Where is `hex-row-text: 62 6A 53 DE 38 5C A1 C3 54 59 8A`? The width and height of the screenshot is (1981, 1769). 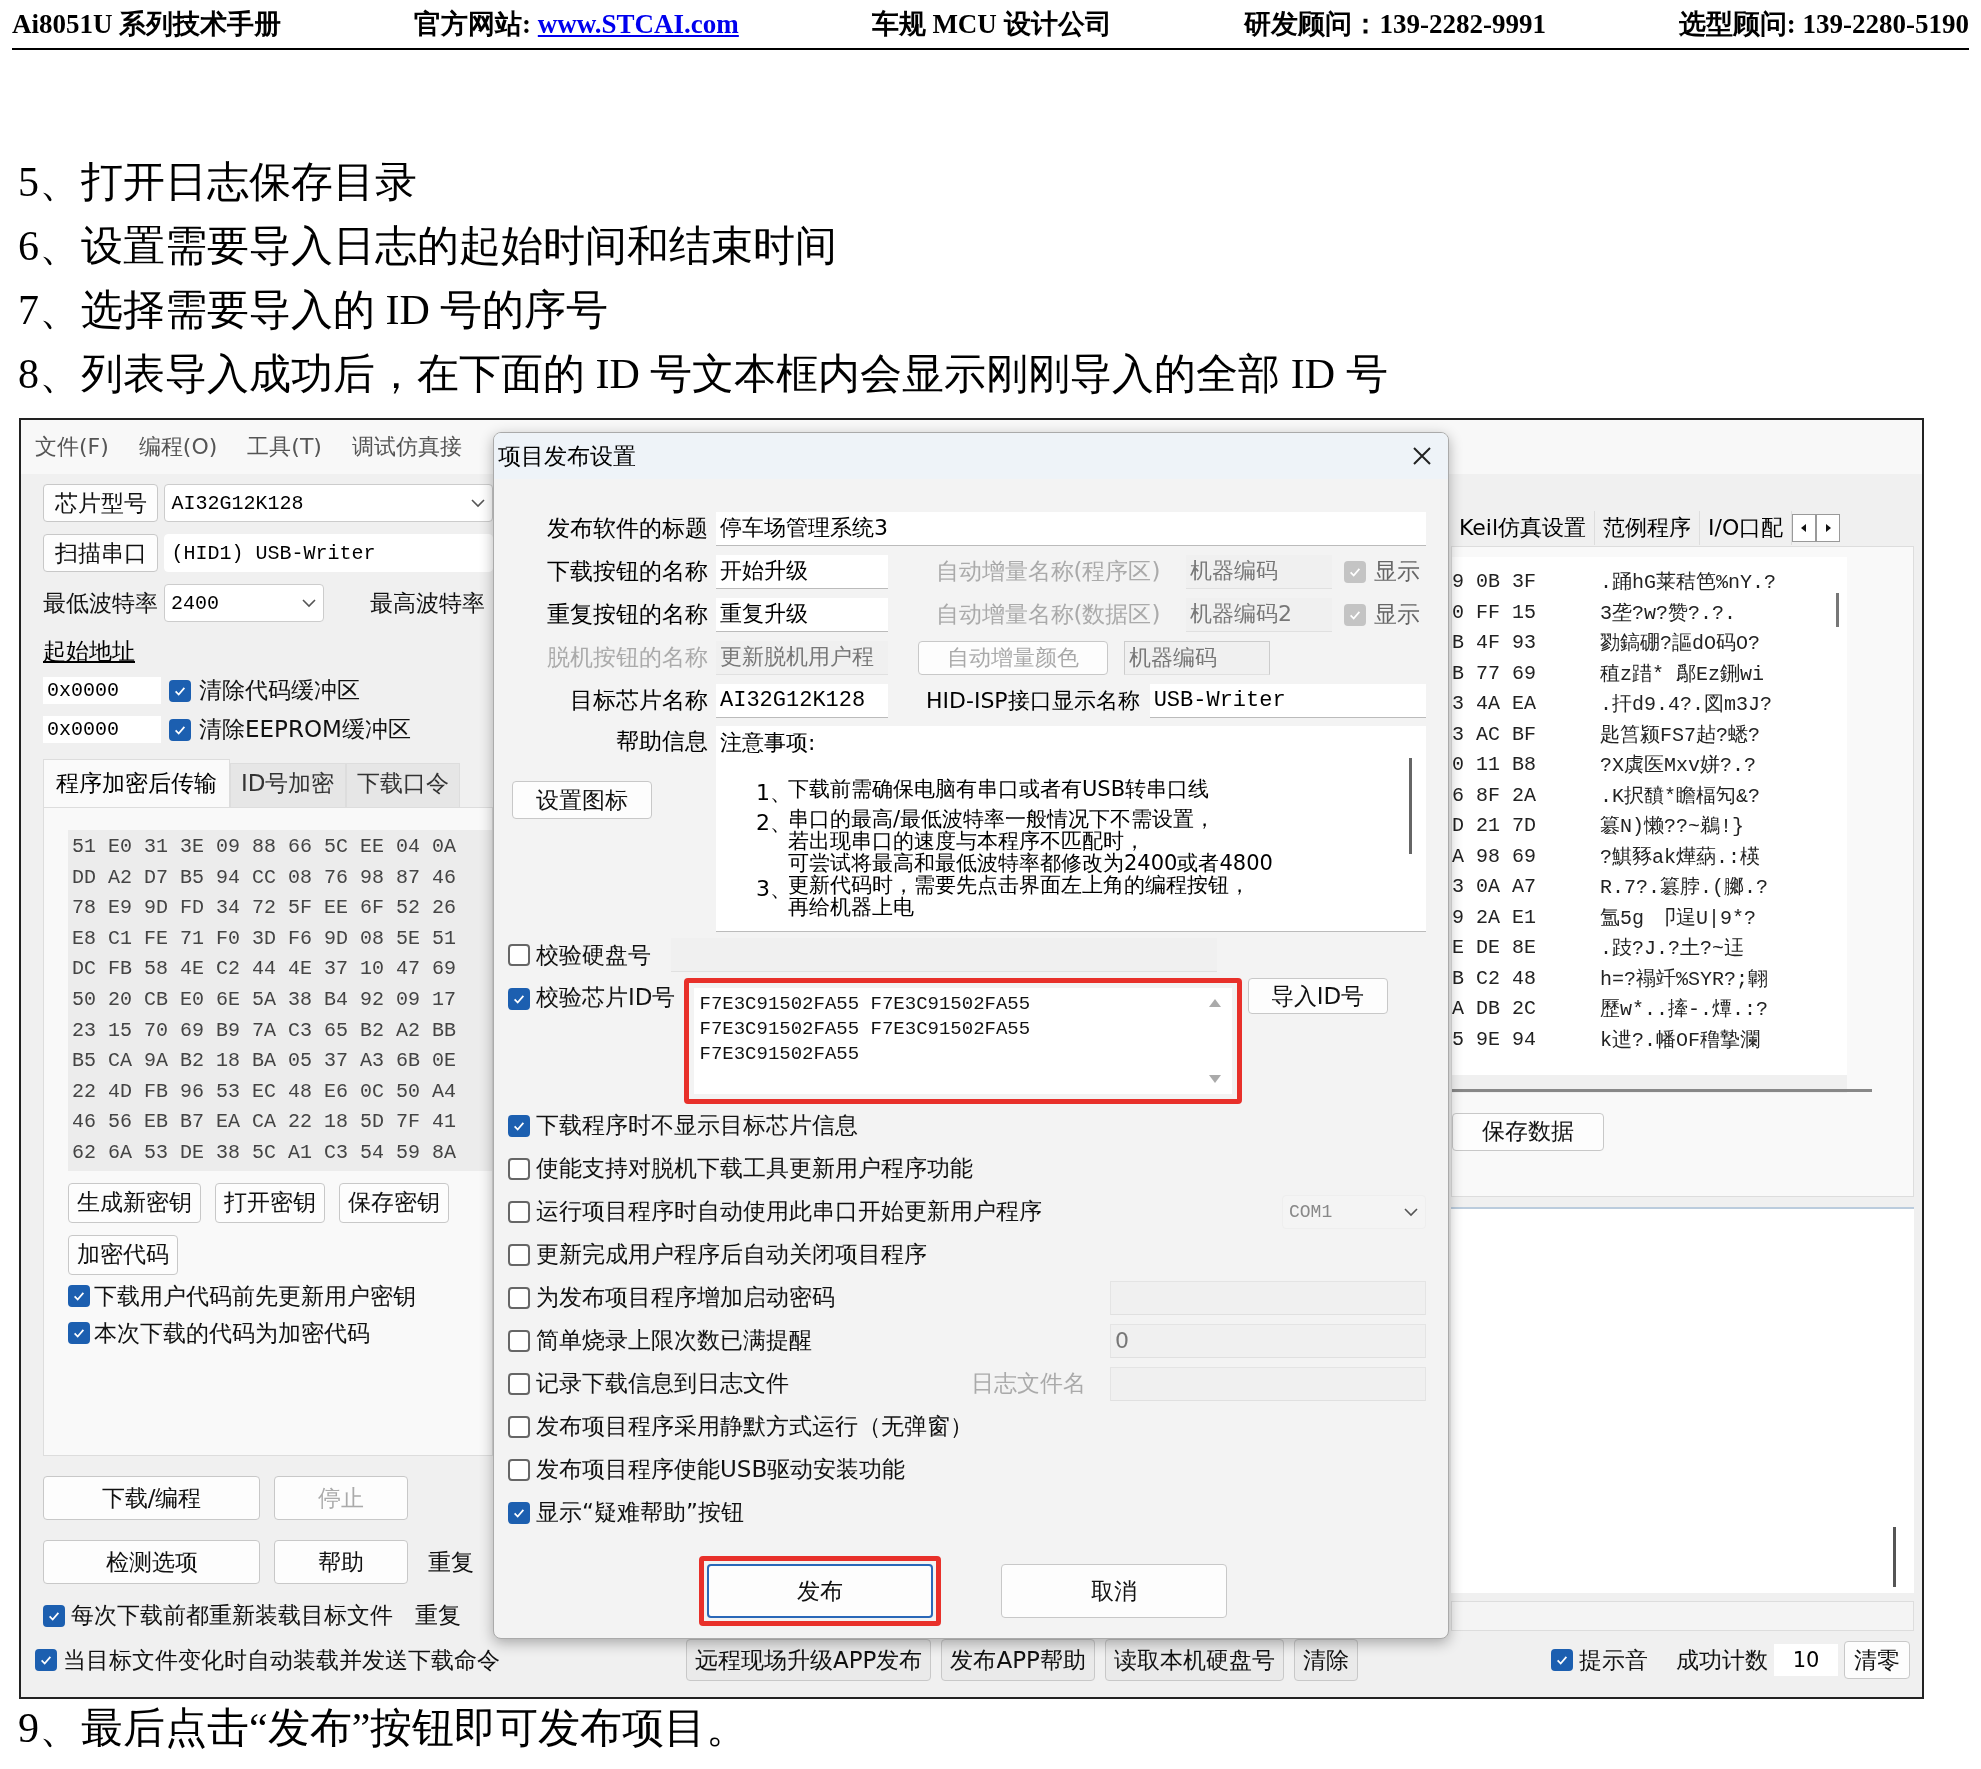
hex-row-text: 62 6A 53 DE 38 5C A1 C3 54 59 8A is located at coordinates (265, 1152).